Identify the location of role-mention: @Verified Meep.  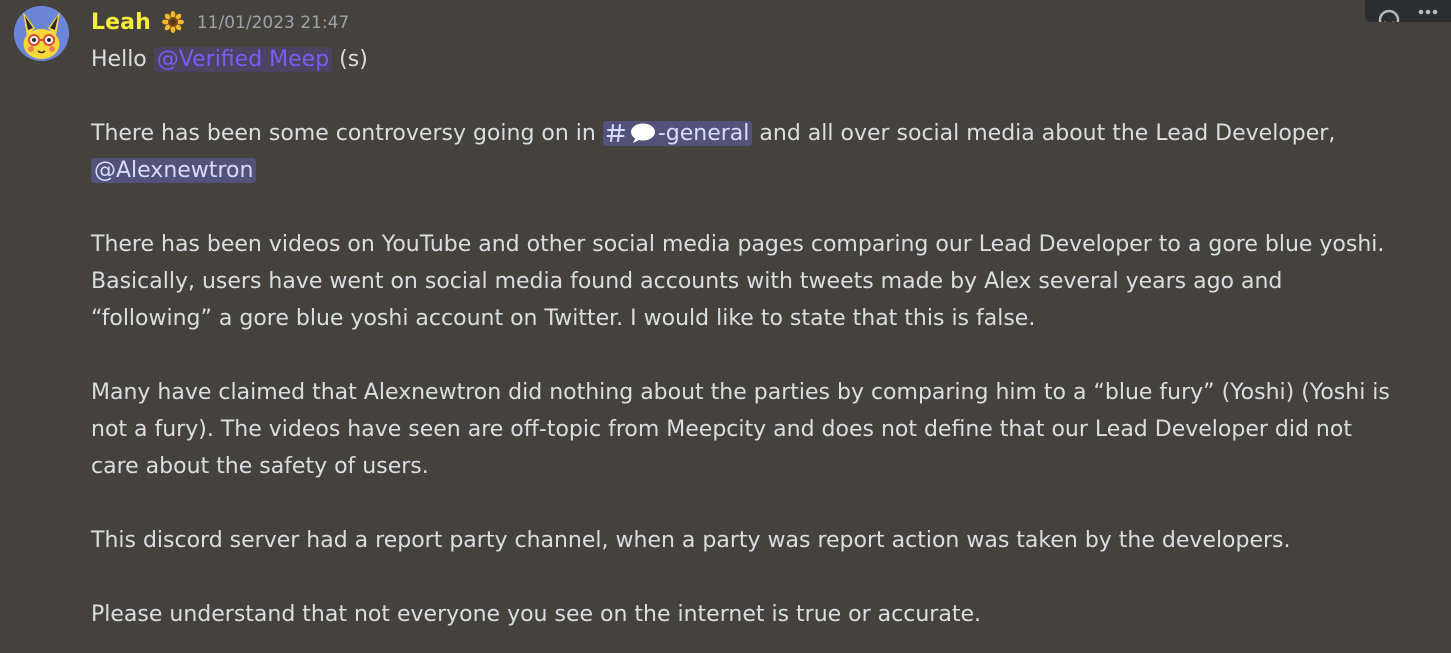
(243, 59).